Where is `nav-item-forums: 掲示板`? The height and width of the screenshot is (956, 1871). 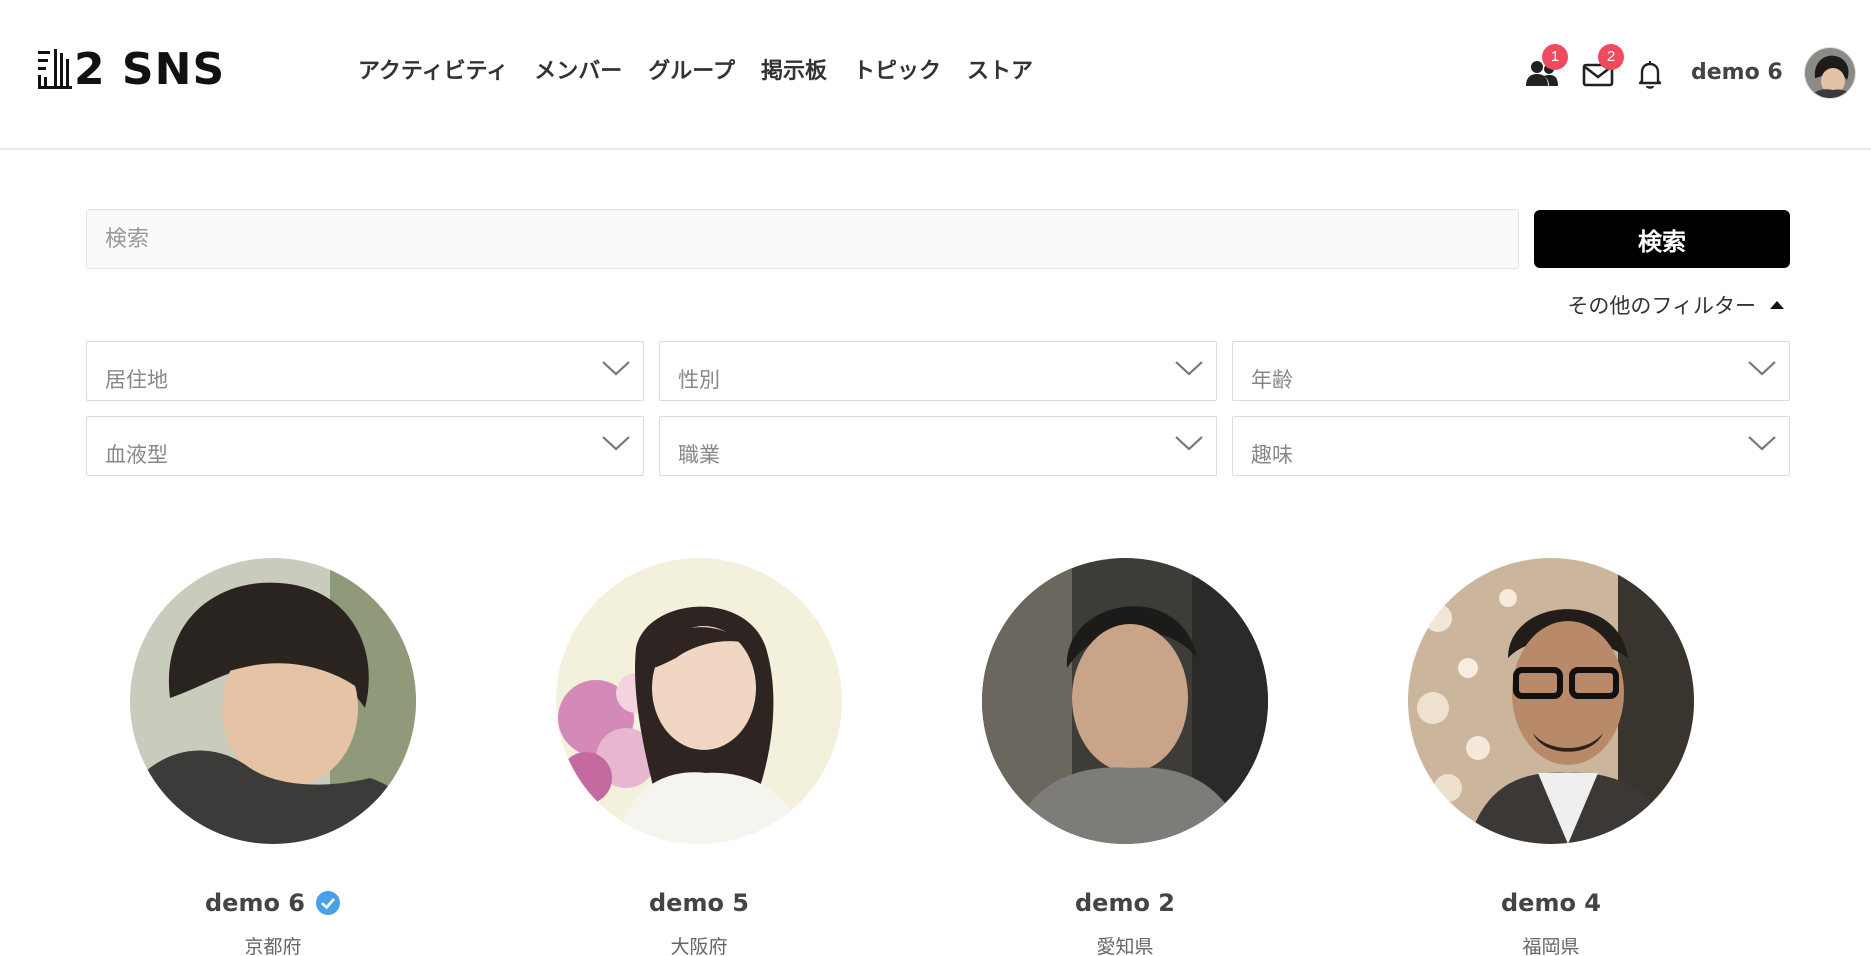
nav-item-forums: 掲示板 is located at coordinates (794, 72).